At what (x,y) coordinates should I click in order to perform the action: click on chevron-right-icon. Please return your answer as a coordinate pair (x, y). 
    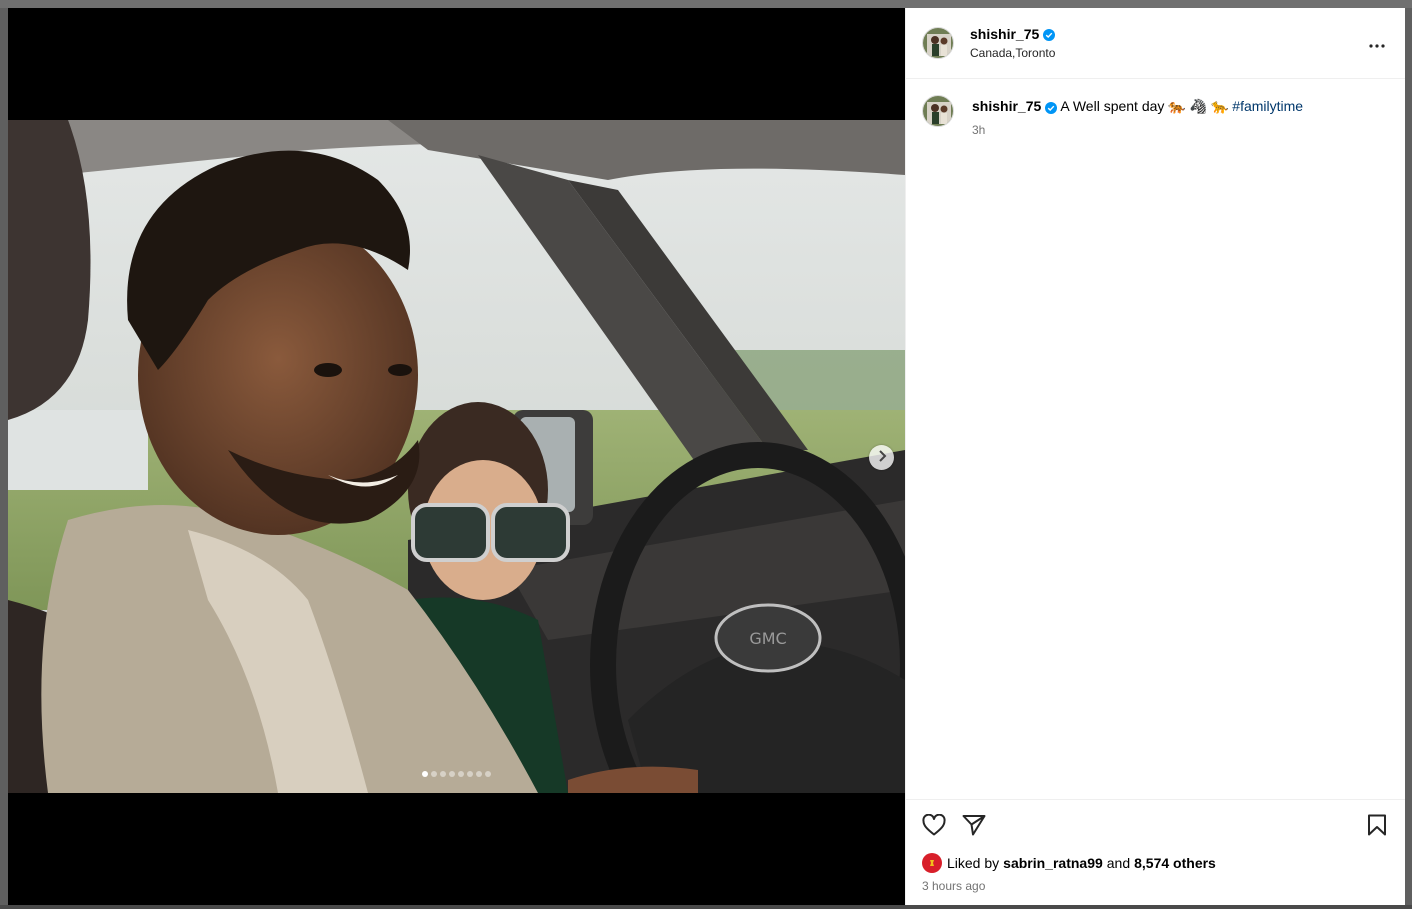
    Looking at the image, I should click on (882, 457).